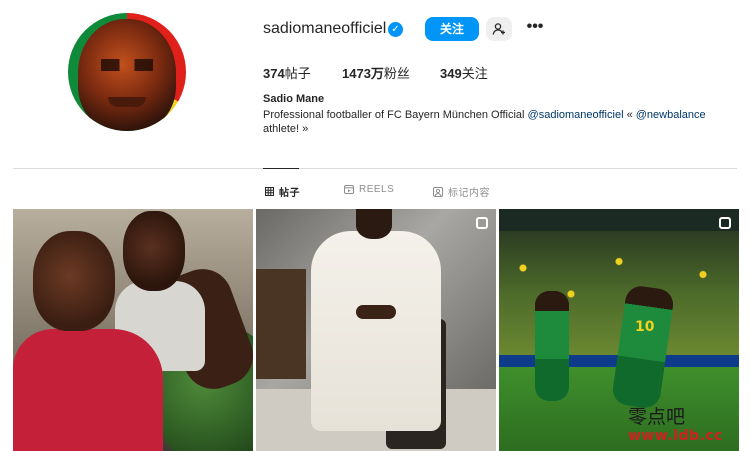 This screenshot has width=750, height=451. I want to click on person-add-icon, so click(498, 29).